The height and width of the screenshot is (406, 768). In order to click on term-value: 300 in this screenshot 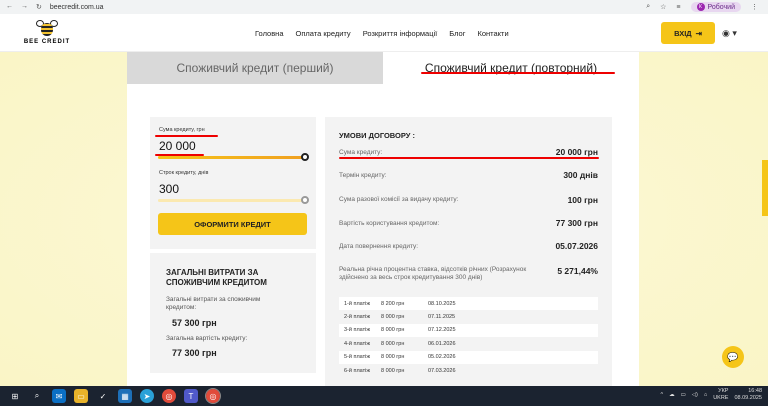, I will do `click(169, 189)`.